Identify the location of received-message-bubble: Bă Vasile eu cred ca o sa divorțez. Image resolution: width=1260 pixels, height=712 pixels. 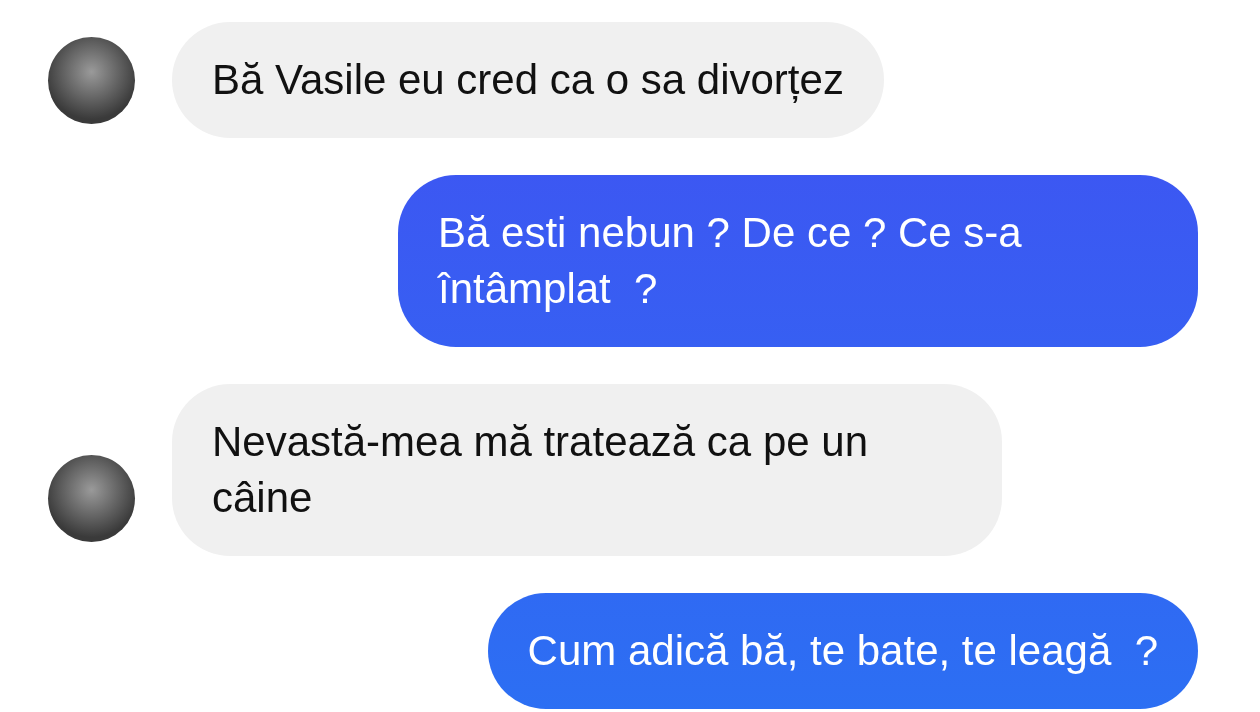
(528, 80).